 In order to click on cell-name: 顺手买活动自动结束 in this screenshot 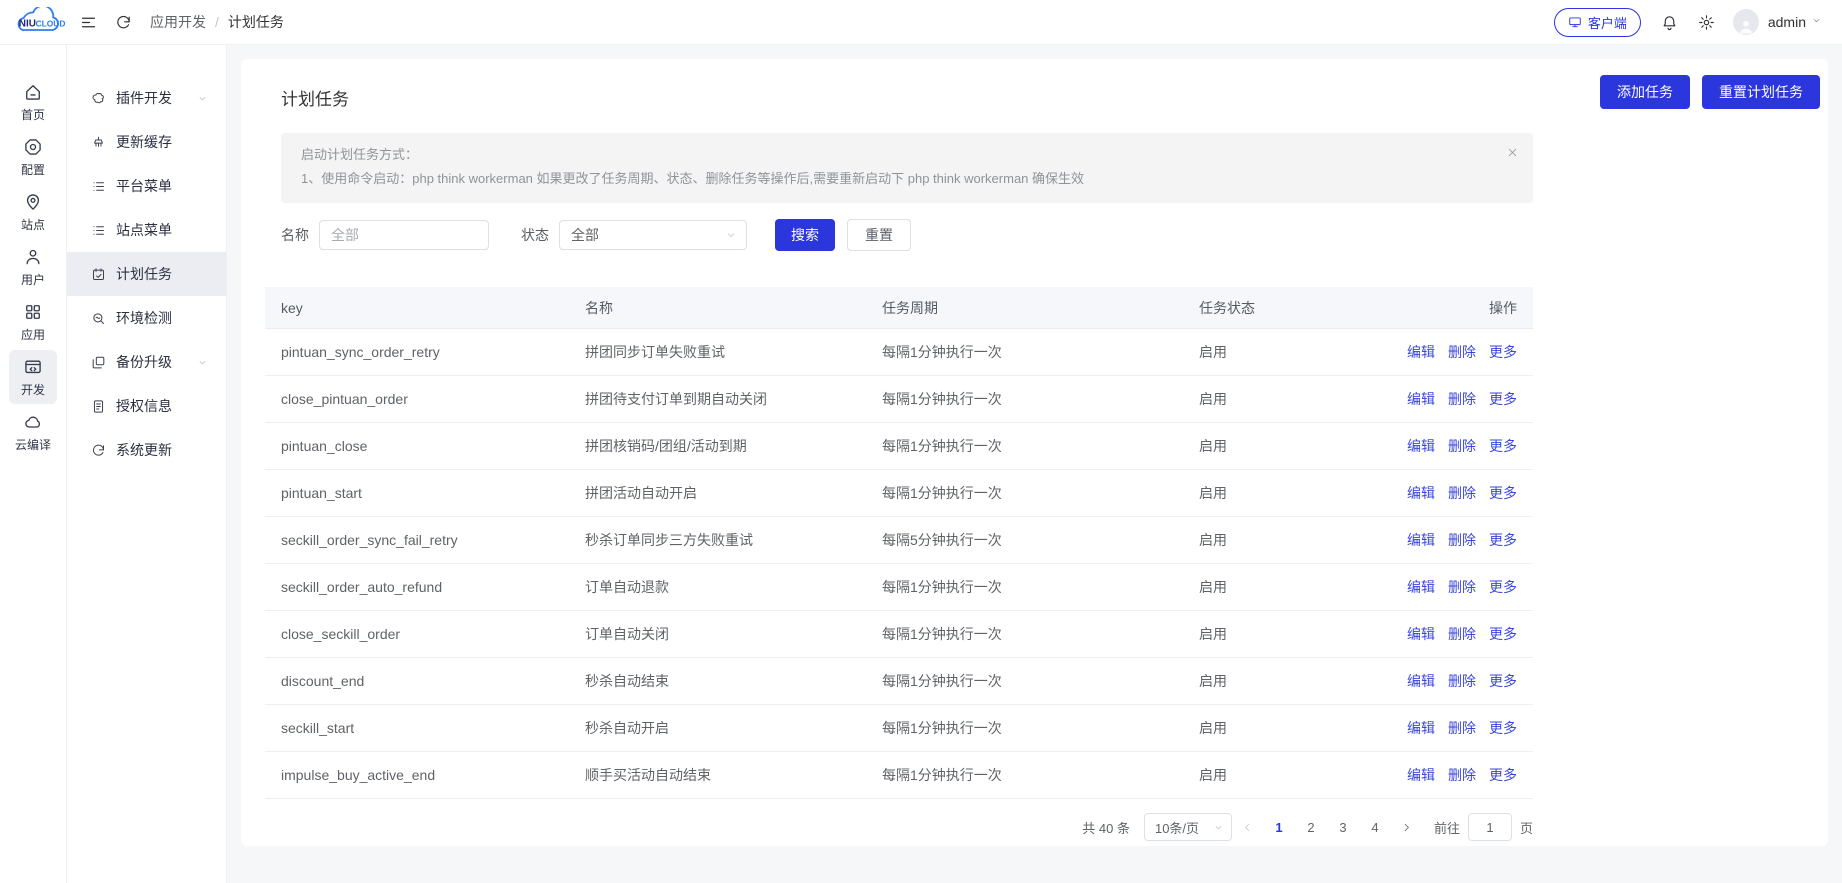, I will do `click(648, 775)`.